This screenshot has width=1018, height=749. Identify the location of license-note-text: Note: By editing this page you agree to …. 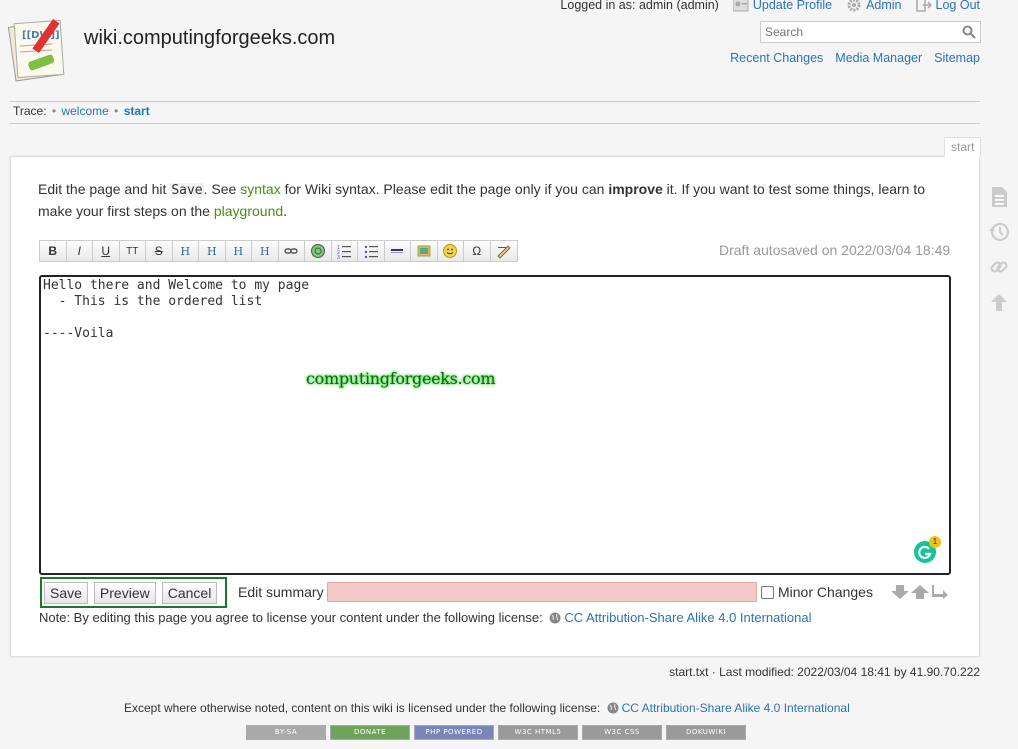
(291, 617).